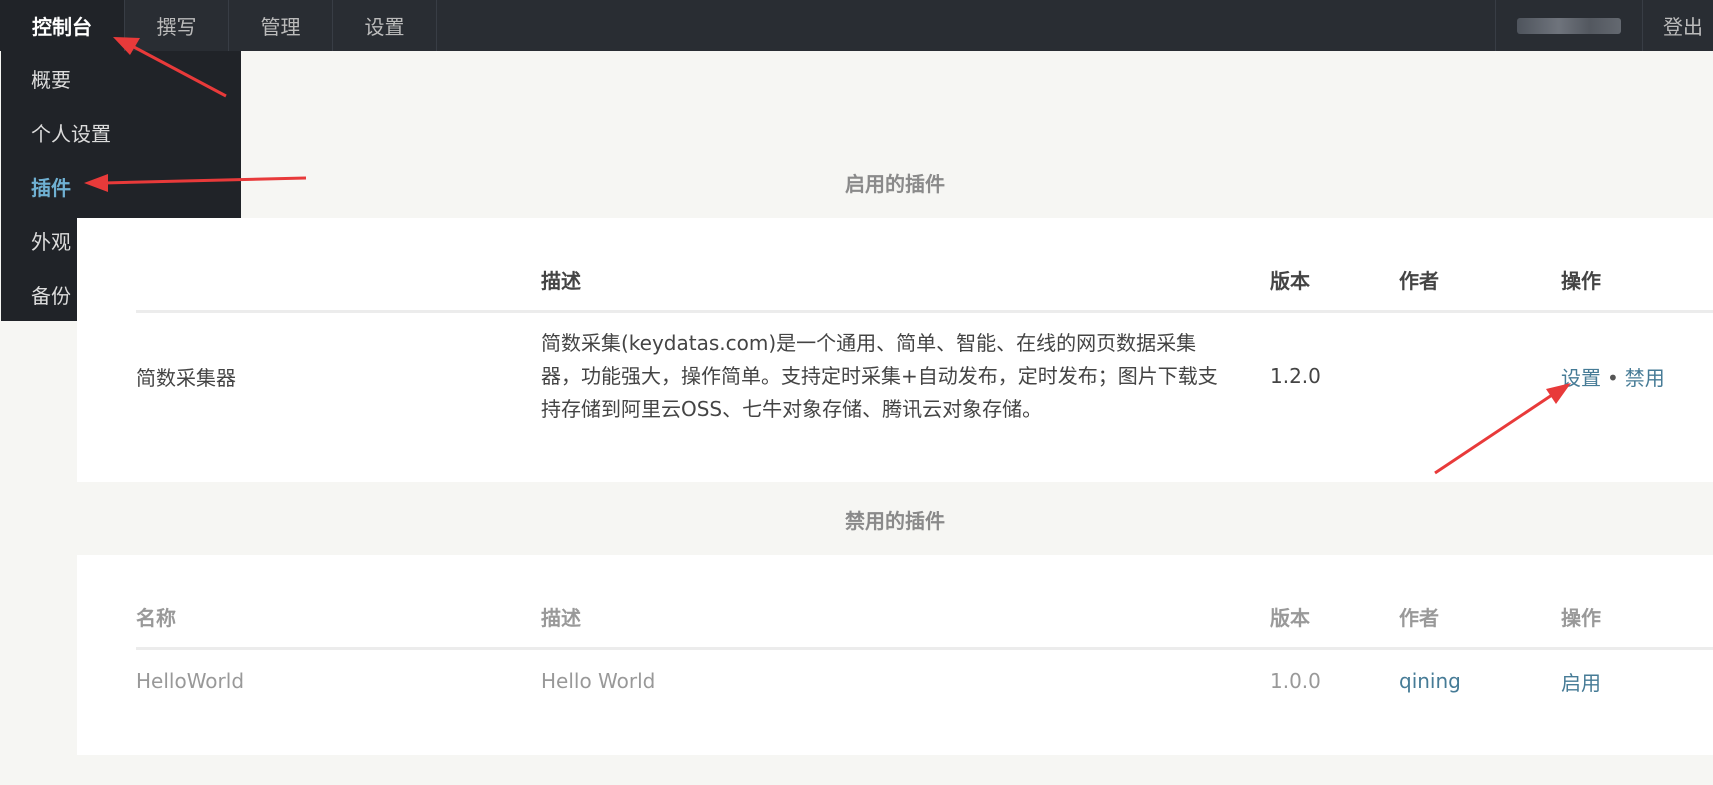 Image resolution: width=1713 pixels, height=785 pixels. I want to click on plugin-actions: 设置 • 禁用, so click(1637, 376).